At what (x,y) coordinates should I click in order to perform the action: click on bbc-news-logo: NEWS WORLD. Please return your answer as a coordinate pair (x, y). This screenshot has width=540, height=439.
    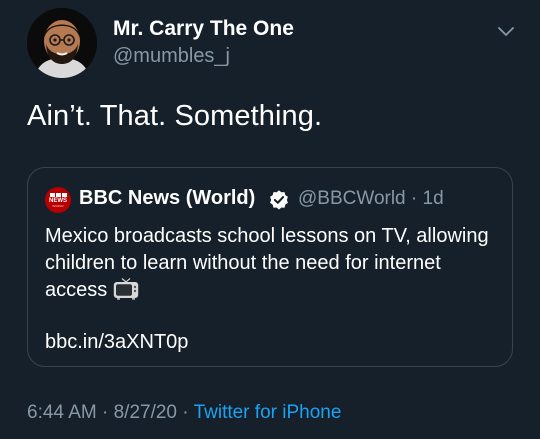
    Looking at the image, I should click on (58, 200).